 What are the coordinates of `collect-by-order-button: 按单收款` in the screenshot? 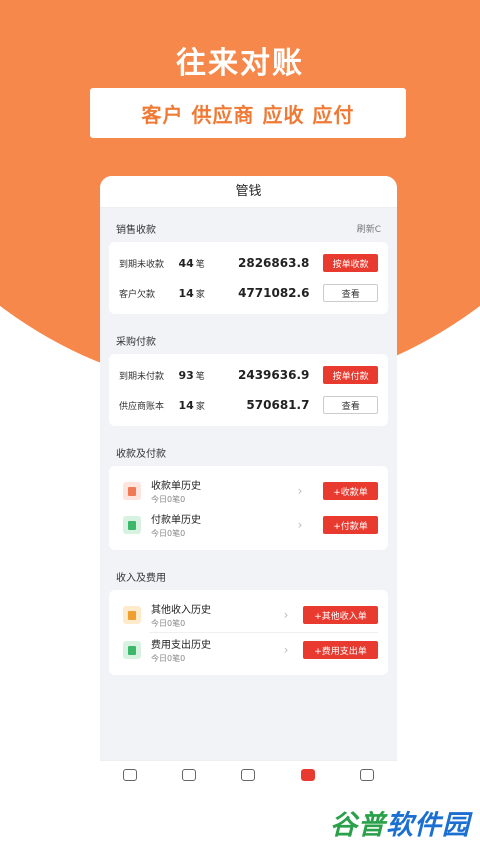 It's located at (350, 263).